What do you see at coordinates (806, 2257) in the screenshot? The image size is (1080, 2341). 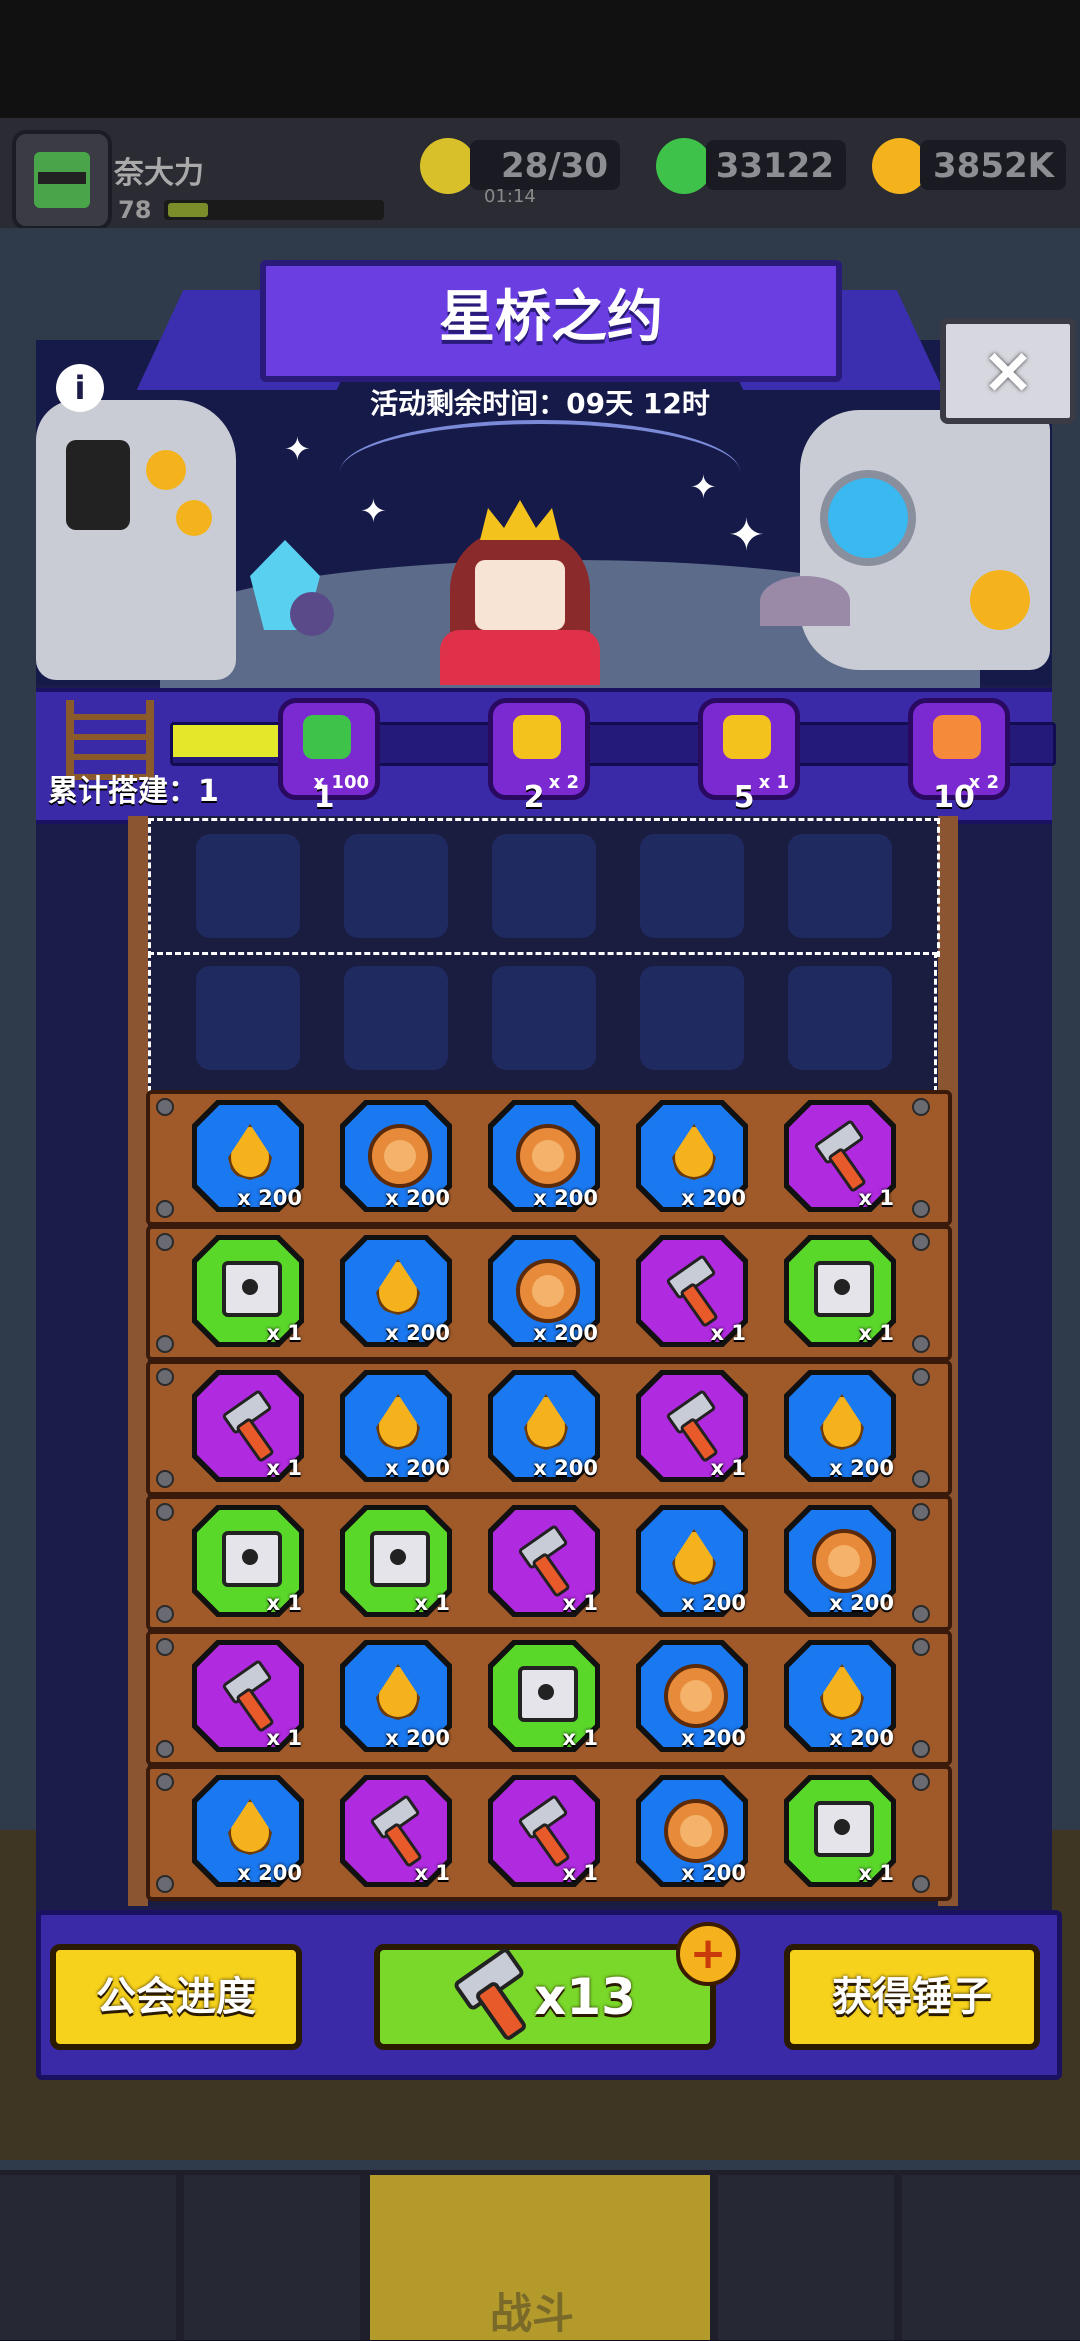 I see `nav-talent` at bounding box center [806, 2257].